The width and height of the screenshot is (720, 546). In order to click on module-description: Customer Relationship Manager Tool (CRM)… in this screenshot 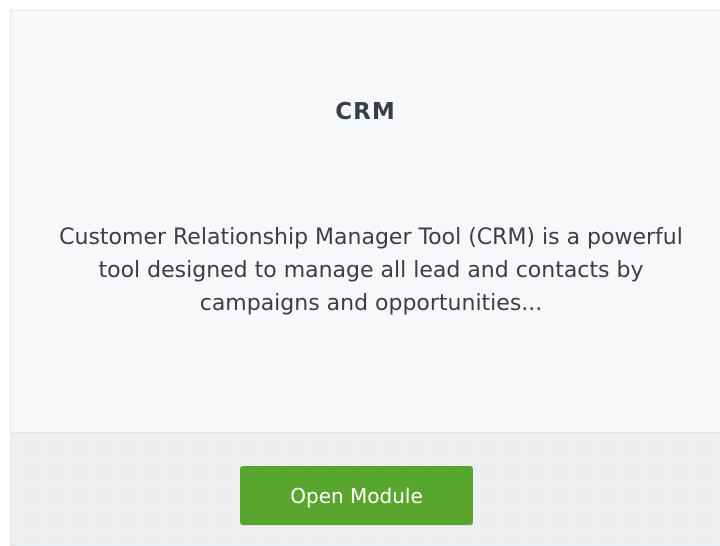, I will do `click(371, 270)`.